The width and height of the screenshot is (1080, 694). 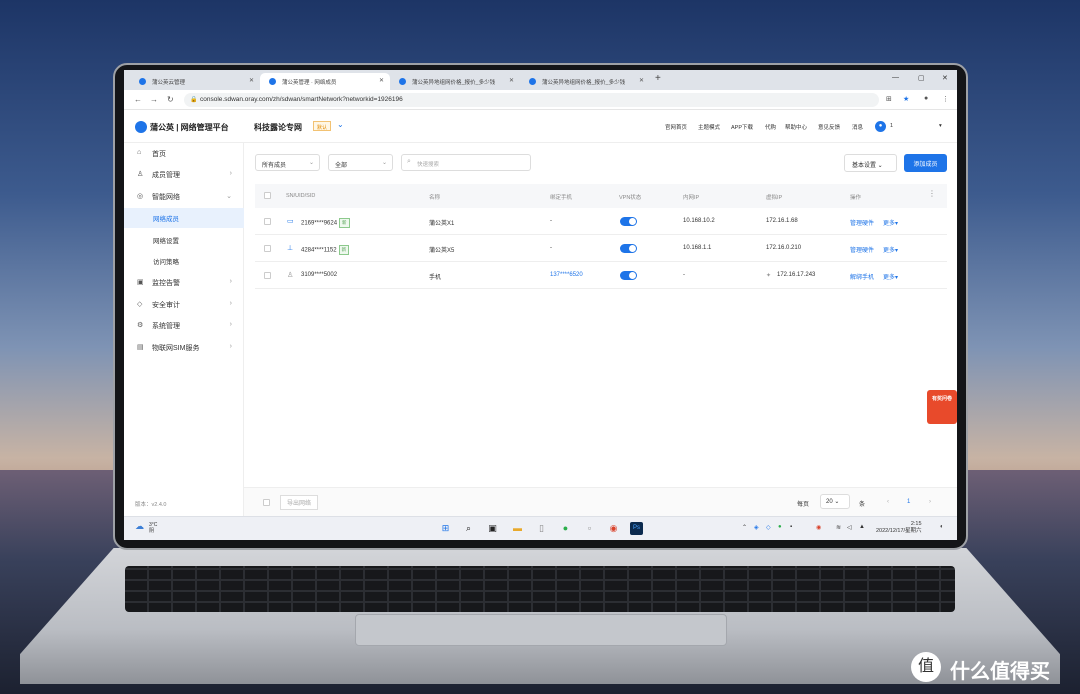 I want to click on chrome-icon: ◉, so click(x=613, y=528).